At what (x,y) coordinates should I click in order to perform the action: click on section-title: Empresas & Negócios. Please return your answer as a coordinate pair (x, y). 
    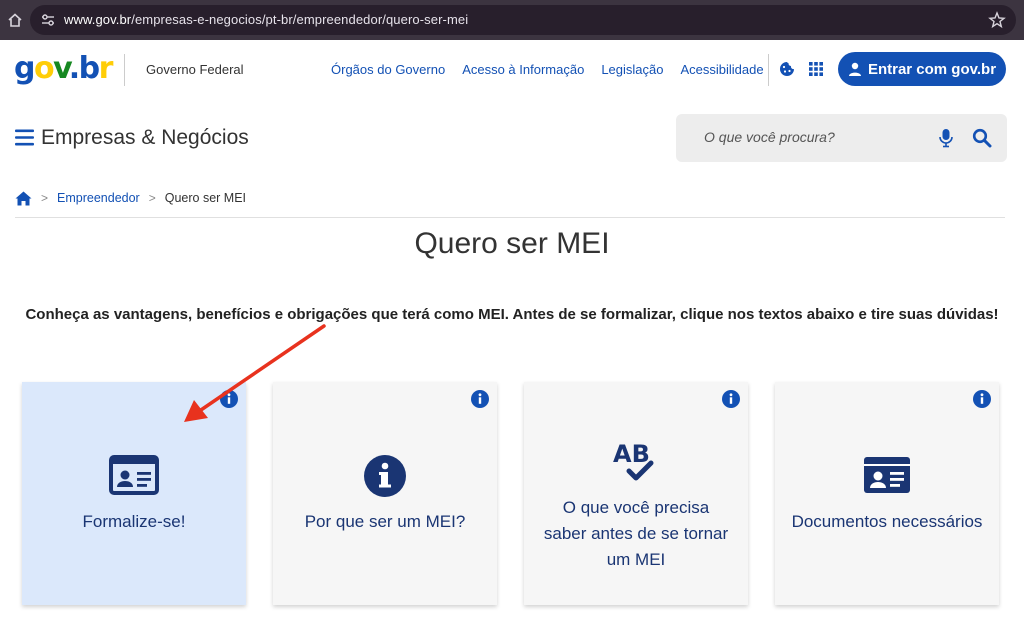
    Looking at the image, I should click on (145, 138).